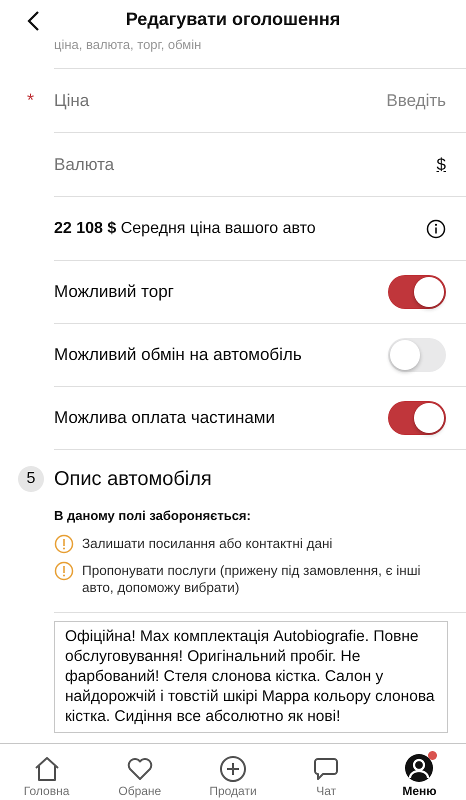  What do you see at coordinates (251, 677) in the screenshot?
I see `description-field: Офіційна! Max комплектація Autobiografie. Повне обслуговування! Оригінальний пробіг. Не фарбований! Стеля слонова кістка. Салон у найдорожчій і товстій шкірі Mappa кольору слонова кістка. Сидіння все абсолютно як нові!` at bounding box center [251, 677].